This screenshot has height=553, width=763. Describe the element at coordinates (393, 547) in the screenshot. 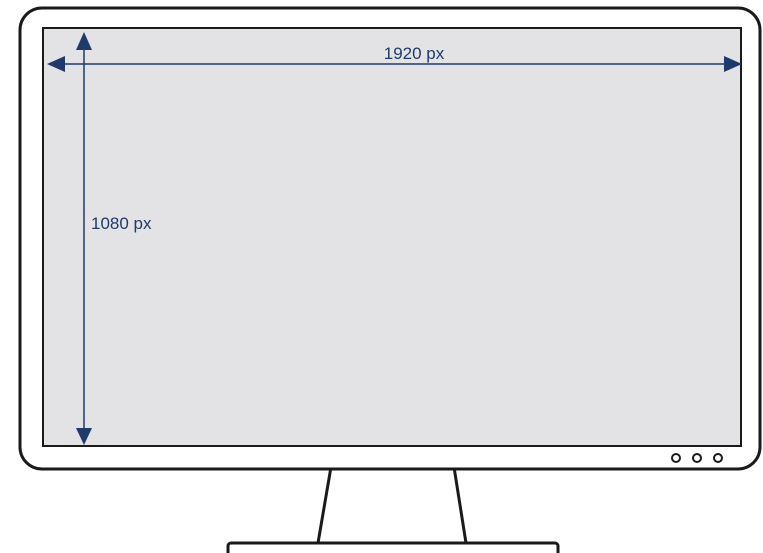

I see `monitor-stand-base` at that location.